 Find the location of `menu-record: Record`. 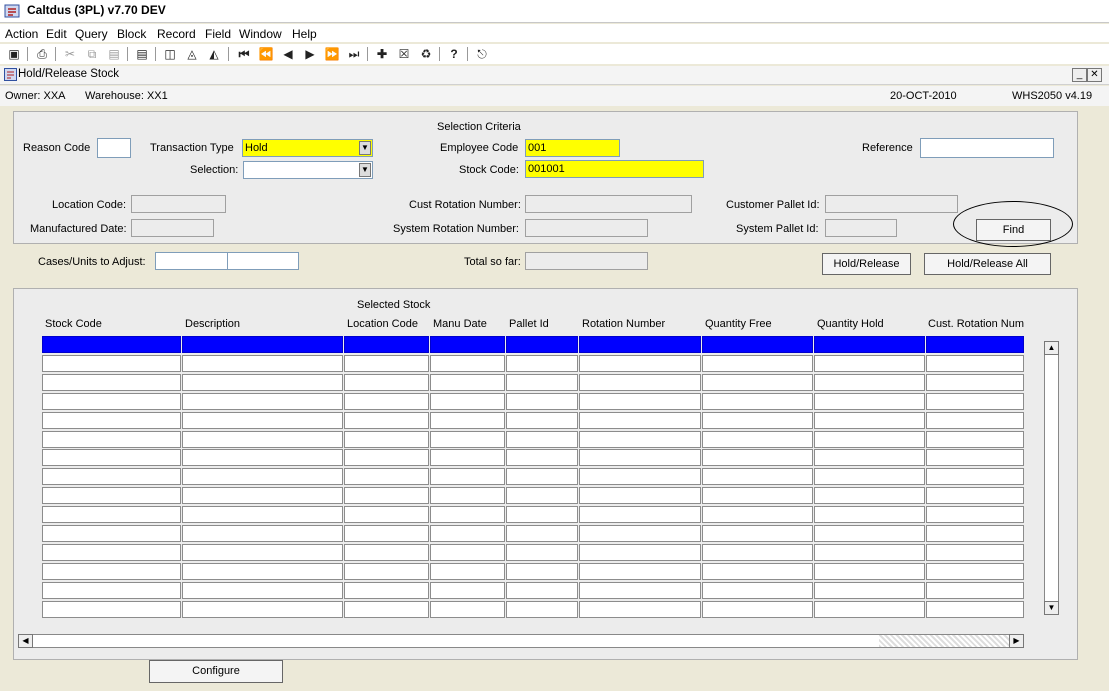

menu-record: Record is located at coordinates (176, 34).